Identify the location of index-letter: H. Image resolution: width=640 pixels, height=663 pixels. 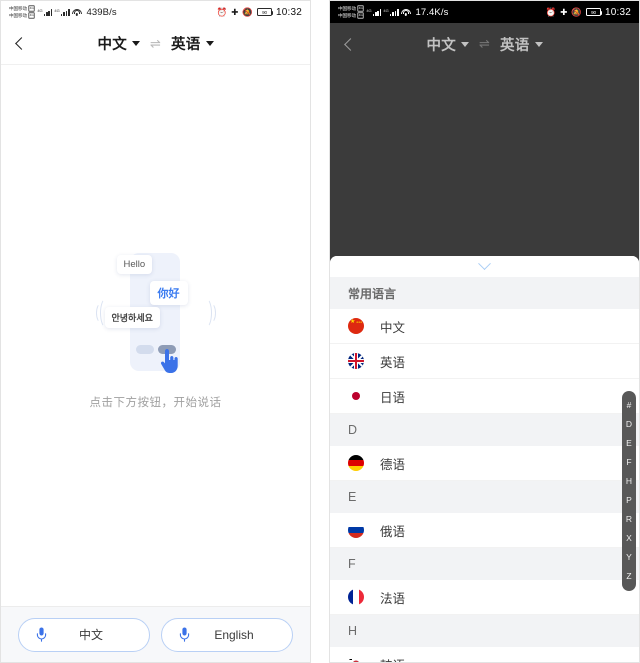
(629, 481).